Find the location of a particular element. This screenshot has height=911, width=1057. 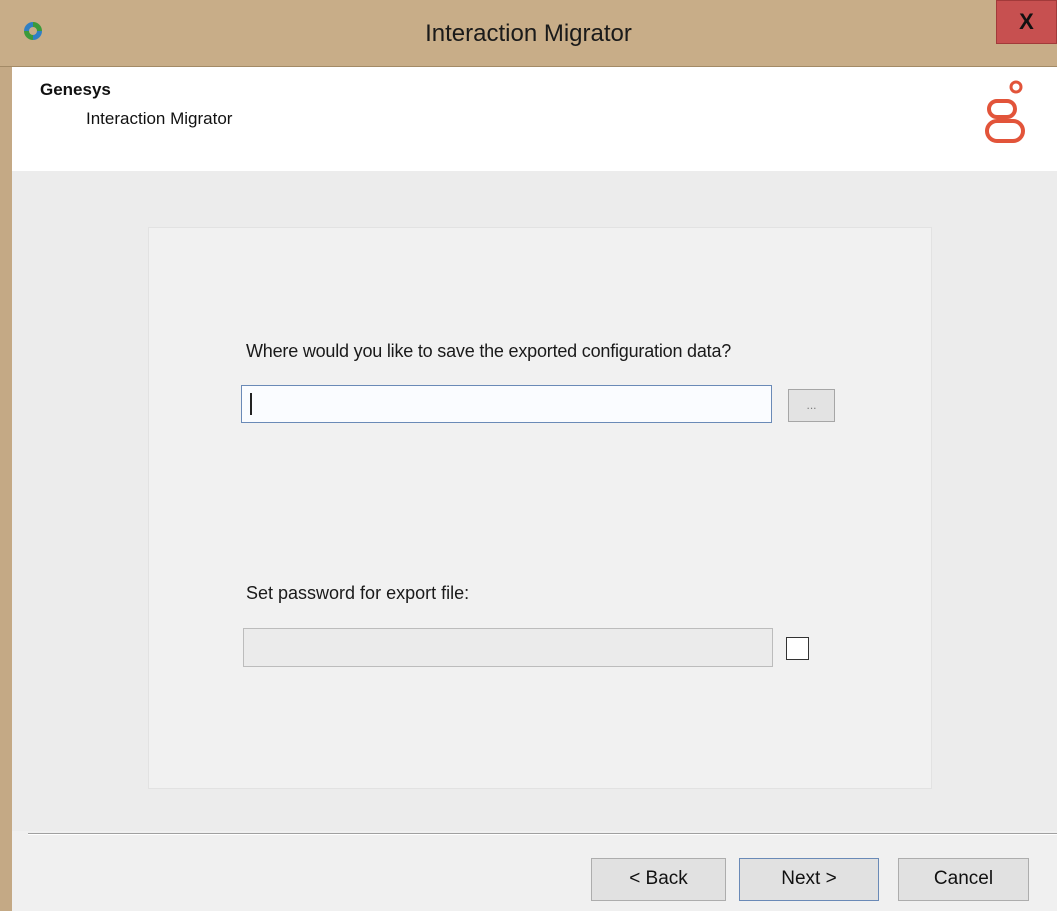

close-icon: X is located at coordinates (1026, 21).